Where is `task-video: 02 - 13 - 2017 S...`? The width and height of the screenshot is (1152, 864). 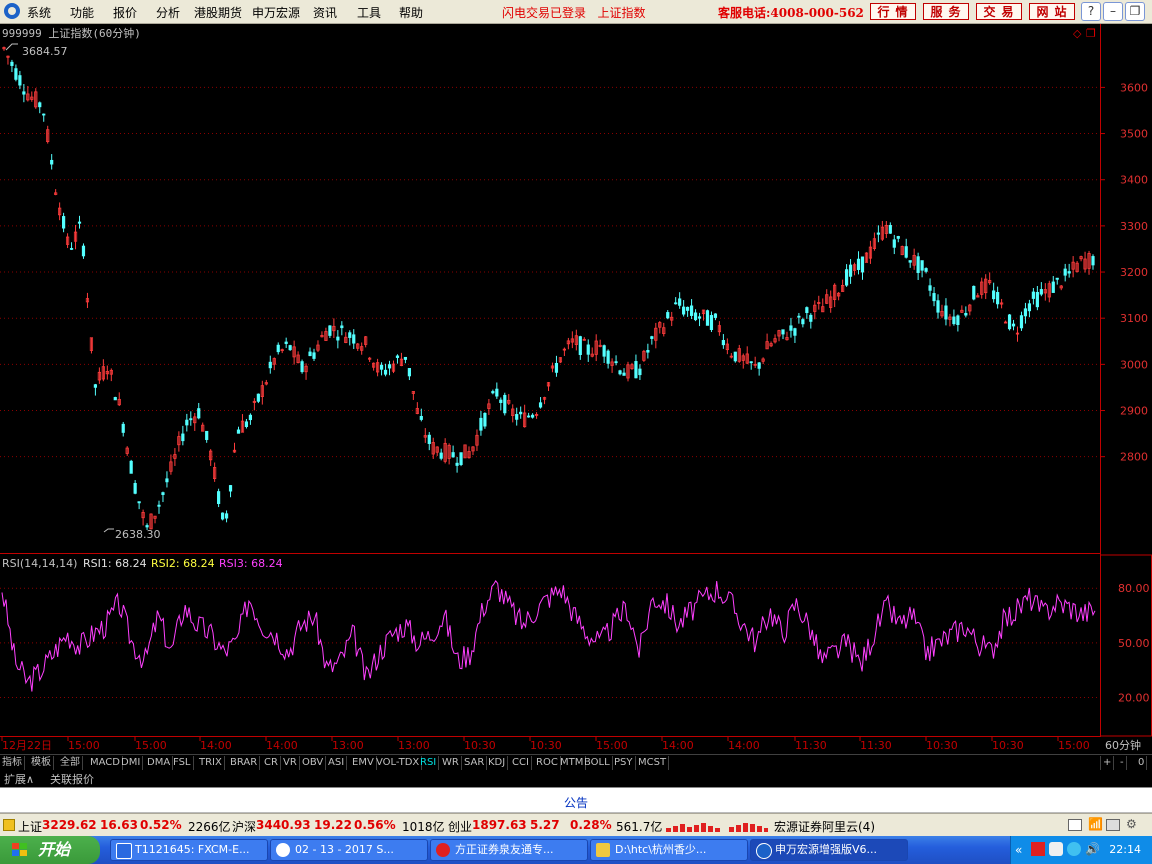
task-video: 02 - 13 - 2017 S... is located at coordinates (349, 850).